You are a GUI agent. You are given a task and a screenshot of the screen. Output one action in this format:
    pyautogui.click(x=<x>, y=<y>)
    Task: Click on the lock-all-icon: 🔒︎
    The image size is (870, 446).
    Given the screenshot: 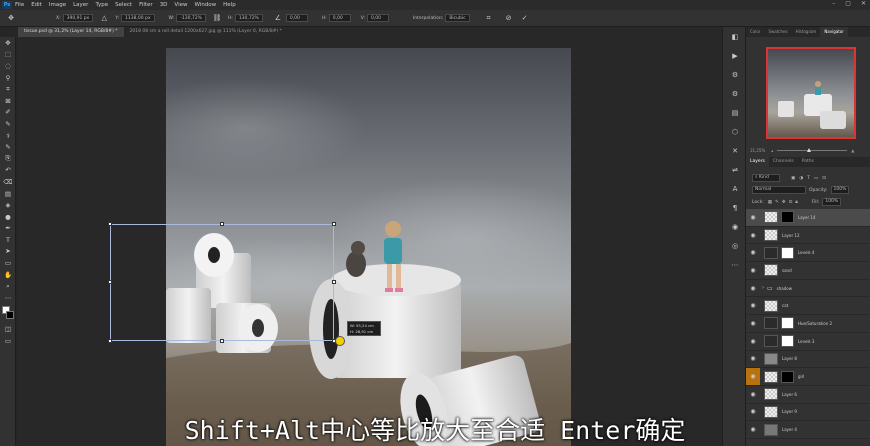 What is the action you would take?
    pyautogui.click(x=796, y=202)
    